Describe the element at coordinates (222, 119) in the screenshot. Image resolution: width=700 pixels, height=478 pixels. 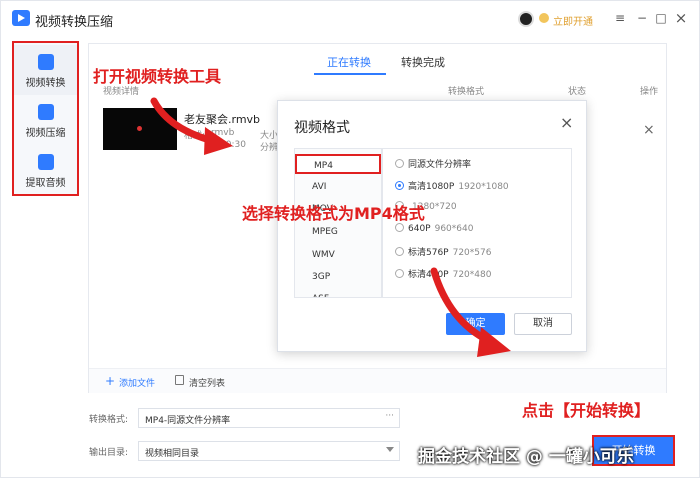
I see `file-name: 老友聚会.rmvb` at that location.